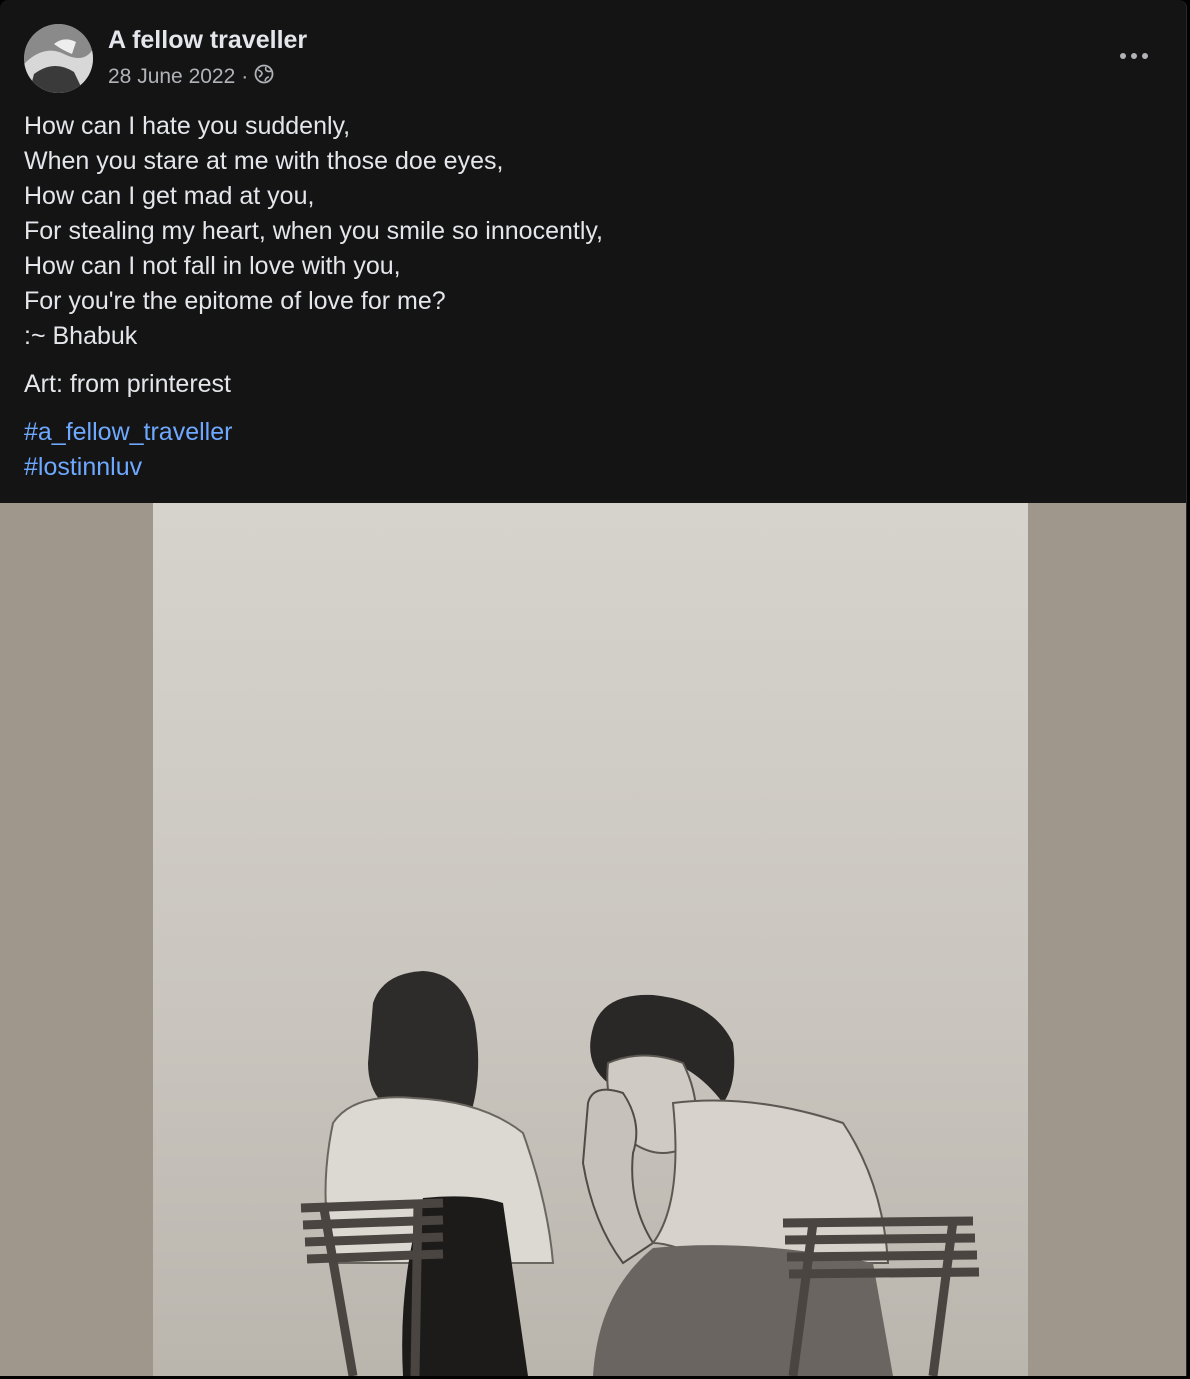  What do you see at coordinates (589, 467) in the screenshot?
I see `hashtag-link: #lostinnluv` at bounding box center [589, 467].